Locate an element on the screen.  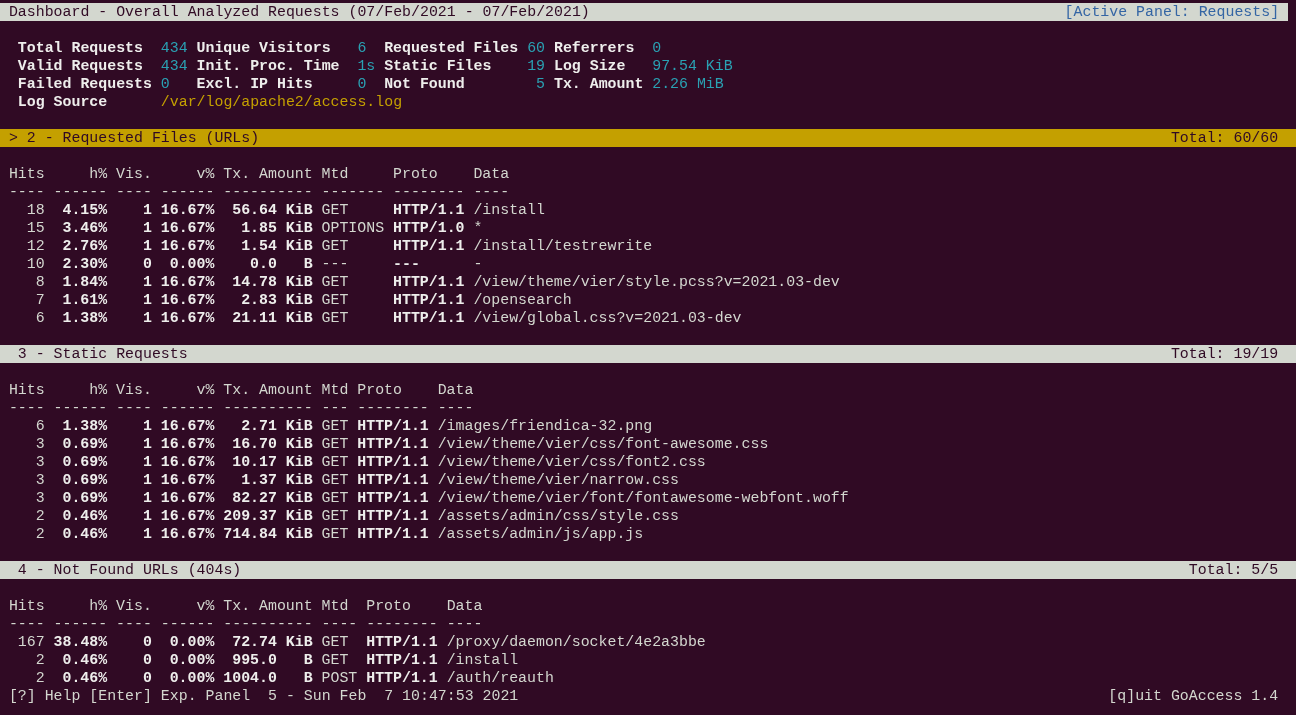
table-cell-text: 3.46% is located at coordinates (84, 228).